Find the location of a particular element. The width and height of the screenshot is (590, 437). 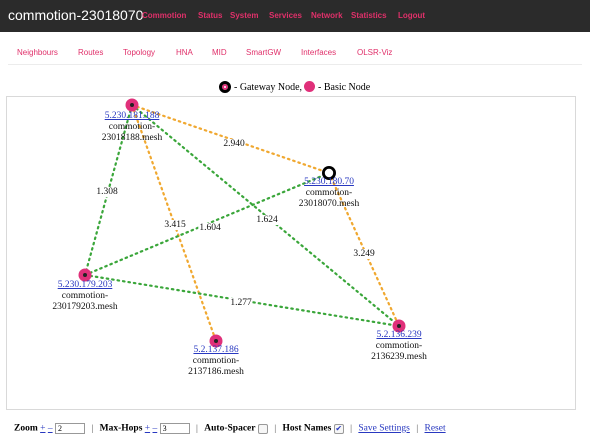

node-ip-link: 5.230.179.203 is located at coordinates (85, 285).